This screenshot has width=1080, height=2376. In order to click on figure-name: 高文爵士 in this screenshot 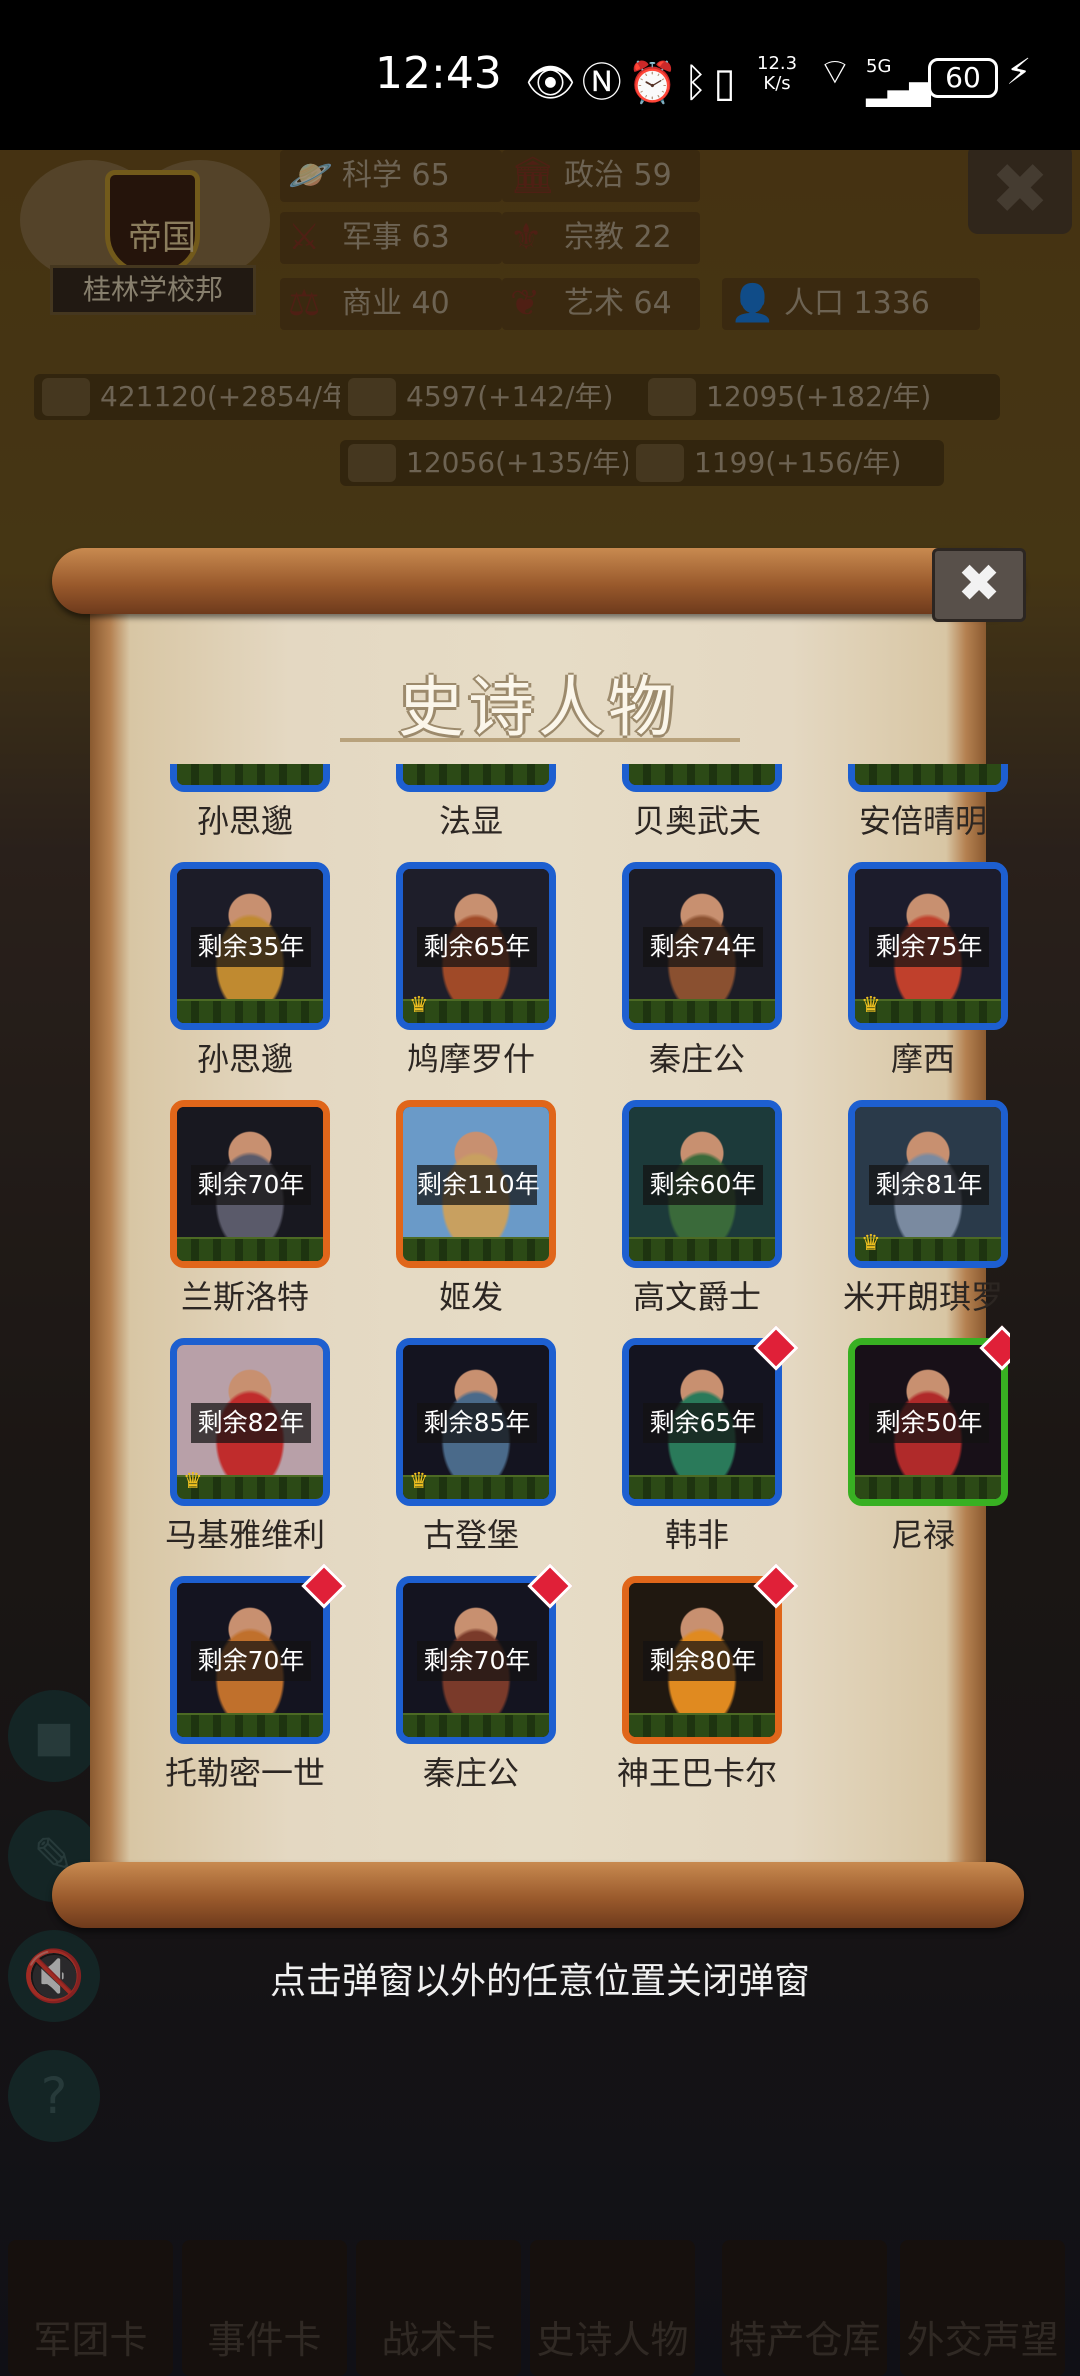, I will do `click(696, 1297)`.